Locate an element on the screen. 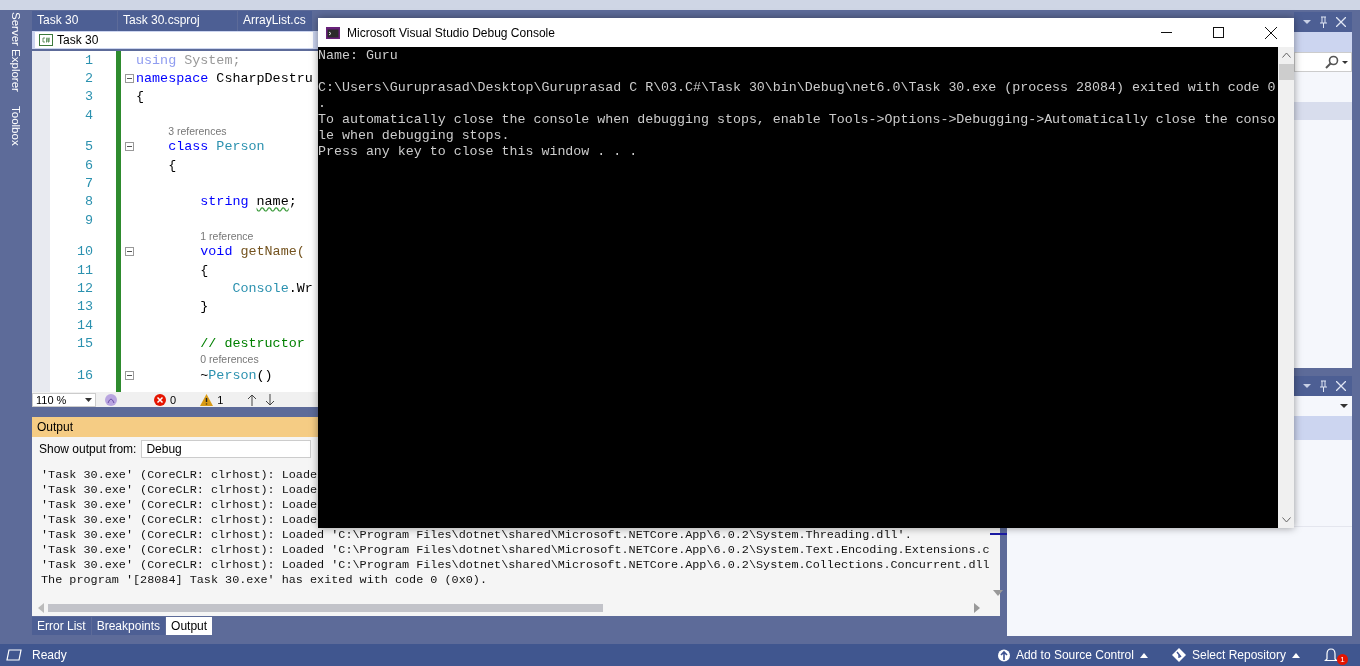 The height and width of the screenshot is (666, 1360). maximize-icon is located at coordinates (1218, 32).